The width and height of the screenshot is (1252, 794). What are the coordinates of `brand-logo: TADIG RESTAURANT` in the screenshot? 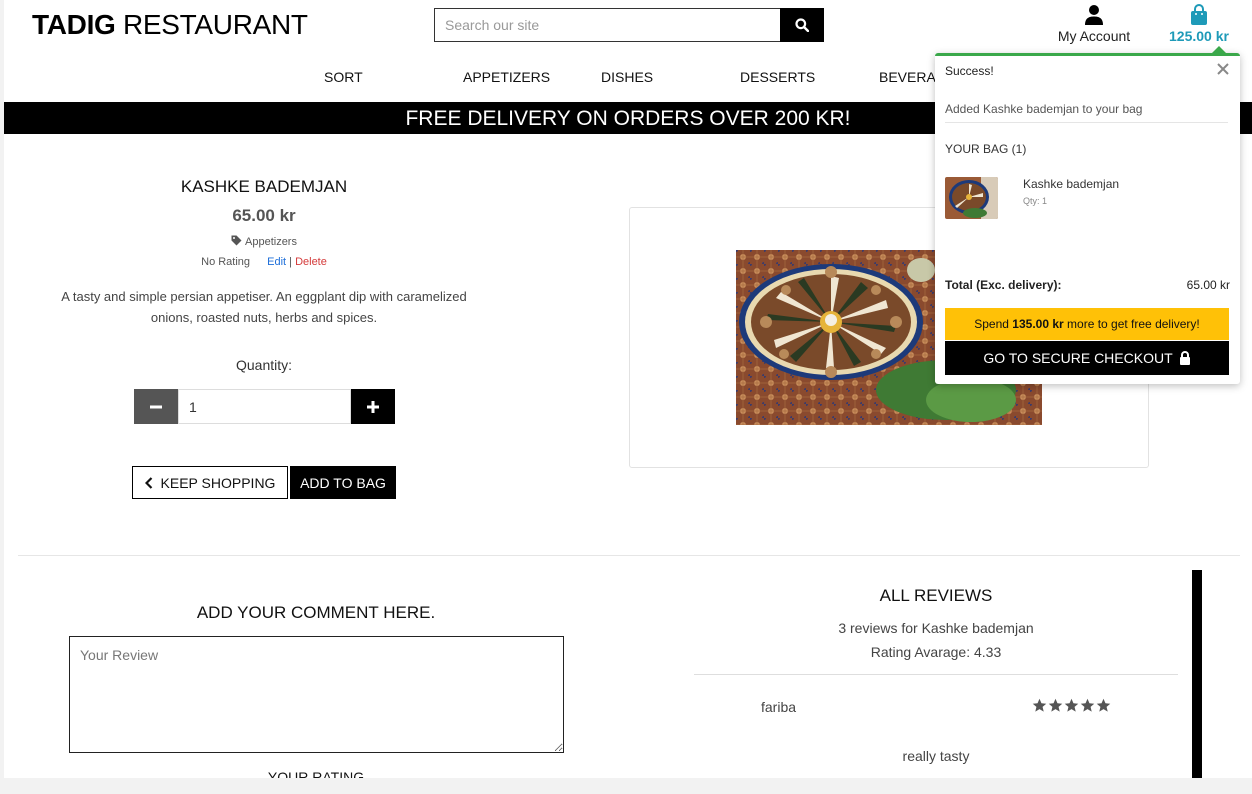 It's located at (170, 25).